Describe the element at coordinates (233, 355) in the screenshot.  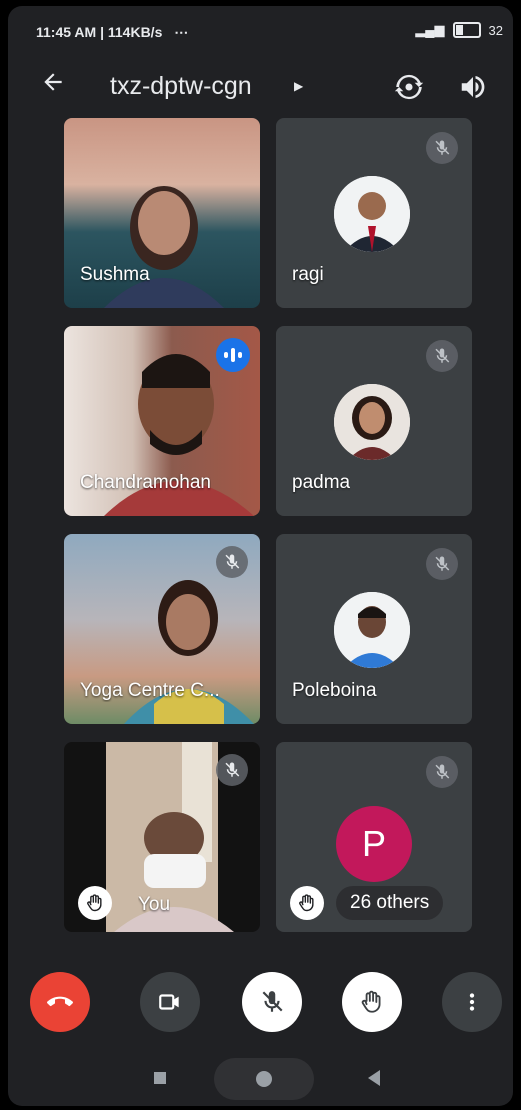
I see `speaking-indicator-icon` at that location.